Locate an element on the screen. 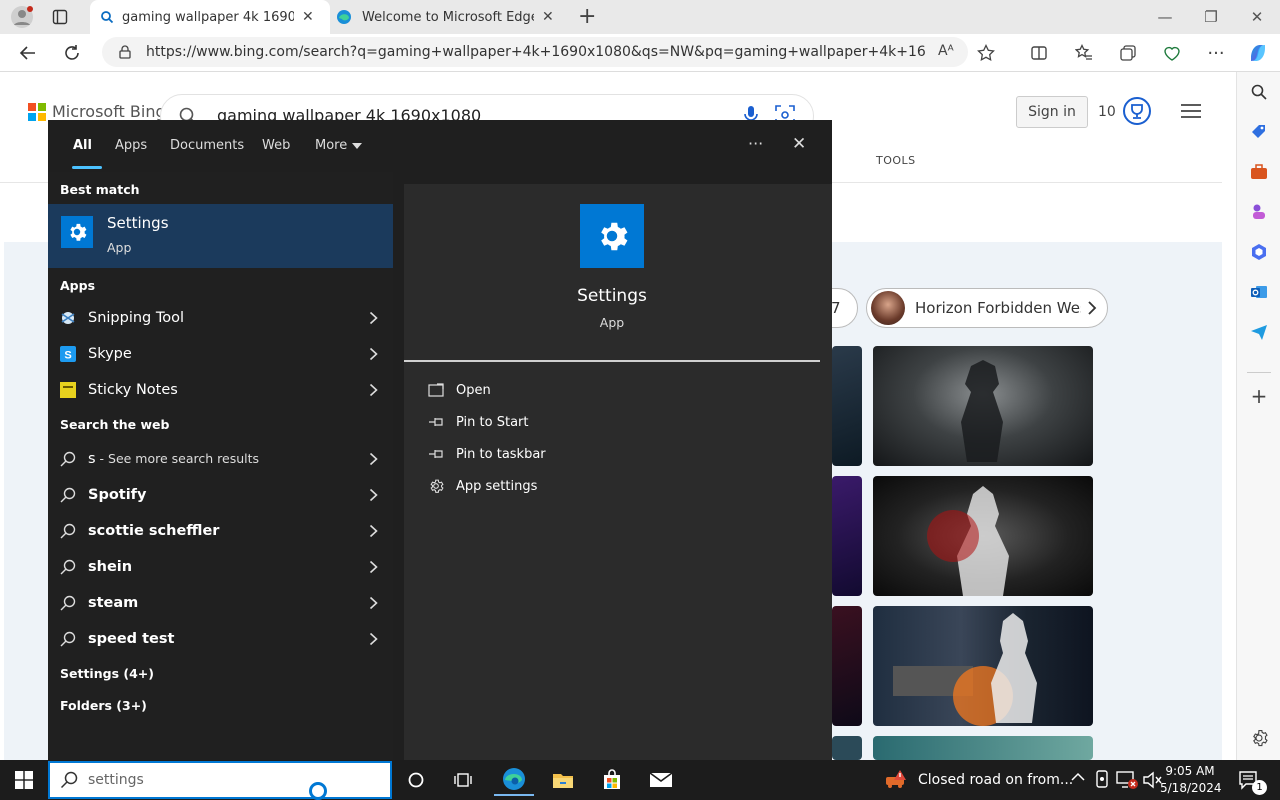 Image resolution: width=1280 pixels, height=800 pixels. tab-bing-search: gaming wallpaper 4k 1690x1080 ✕ is located at coordinates (210, 17).